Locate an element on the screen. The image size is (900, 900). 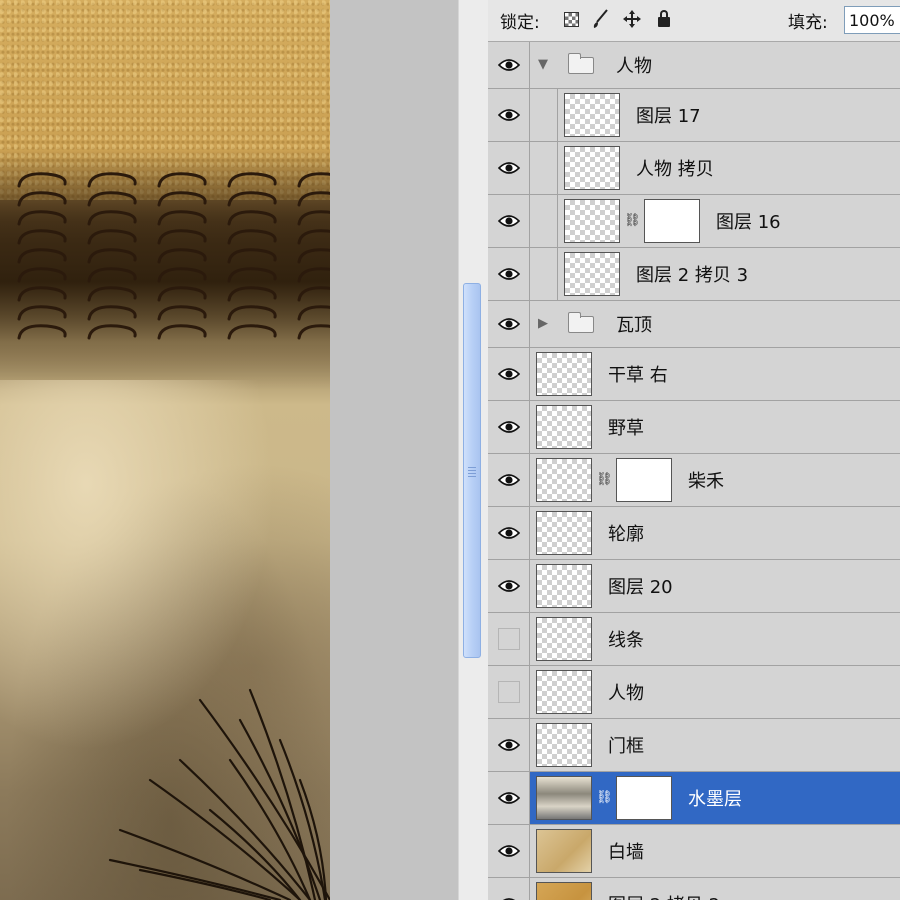
layer-row: ⛓ 水墨层 is located at coordinates (694, 798).